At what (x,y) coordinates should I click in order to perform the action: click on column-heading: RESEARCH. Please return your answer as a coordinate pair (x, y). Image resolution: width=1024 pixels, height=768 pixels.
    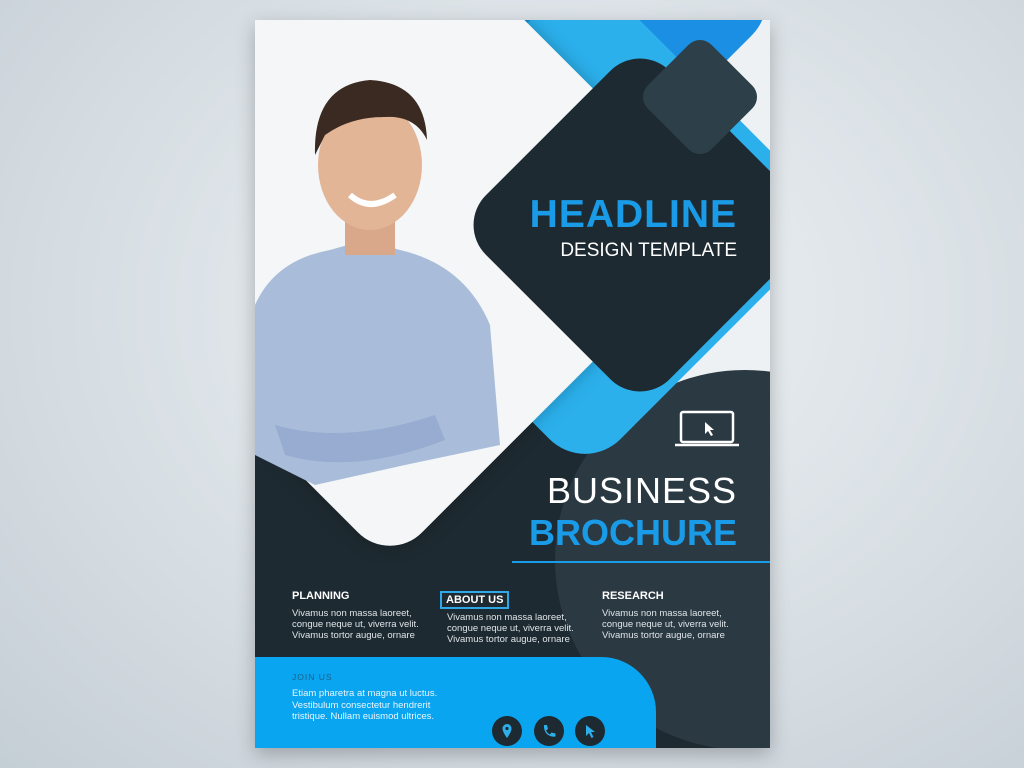
    Looking at the image, I should click on (633, 596).